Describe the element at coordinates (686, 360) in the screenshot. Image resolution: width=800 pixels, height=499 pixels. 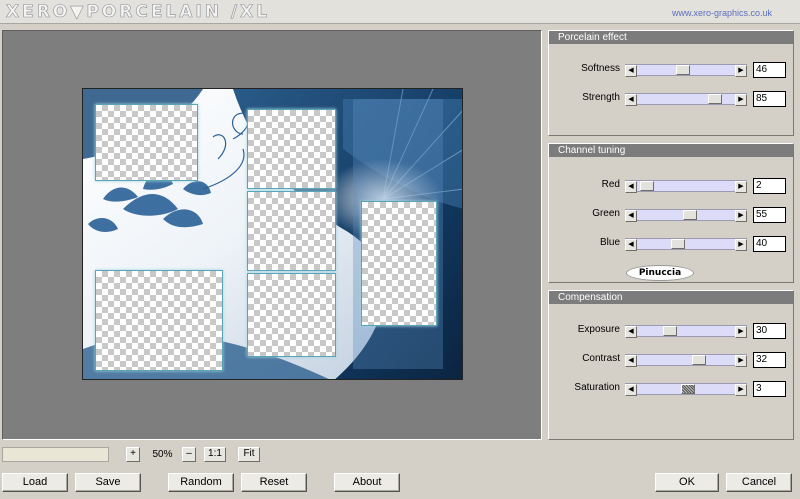
I see `contrast-slider: ◀ ▶` at that location.